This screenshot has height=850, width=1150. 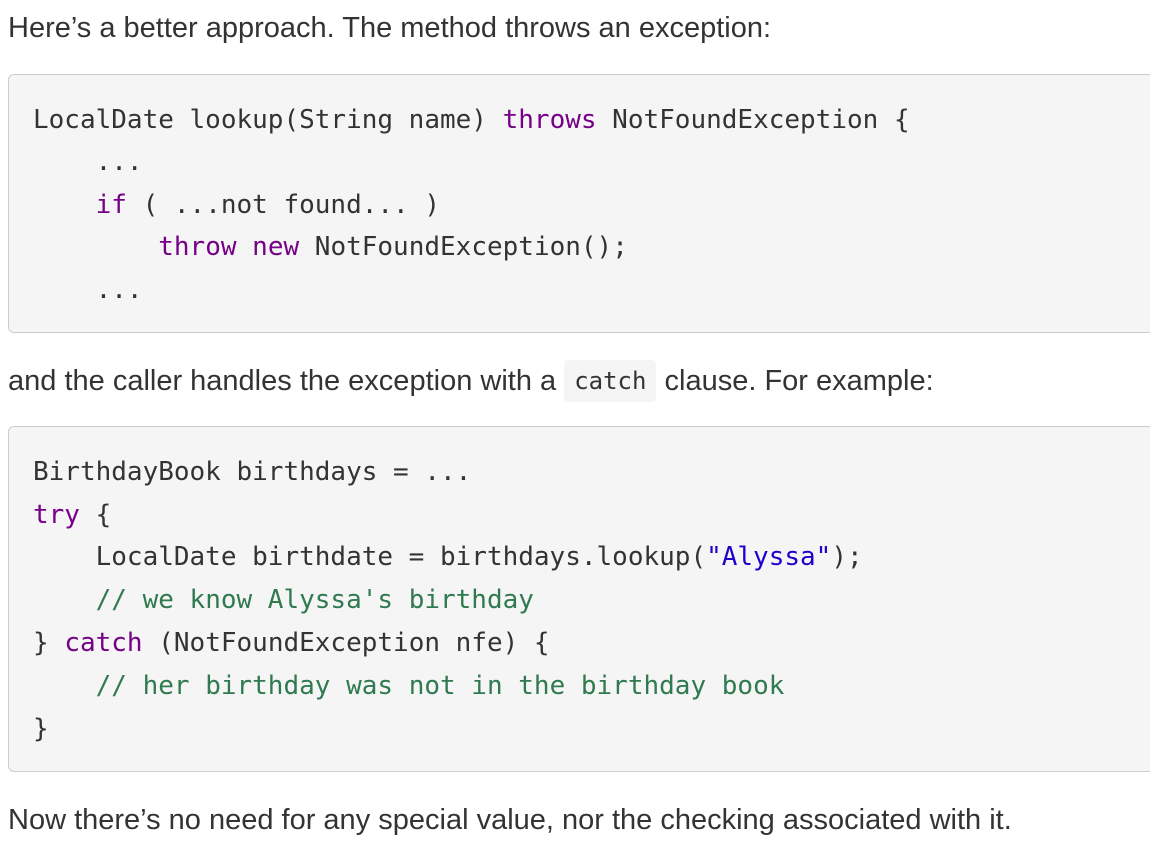 I want to click on code-keyword: if, so click(x=111, y=205).